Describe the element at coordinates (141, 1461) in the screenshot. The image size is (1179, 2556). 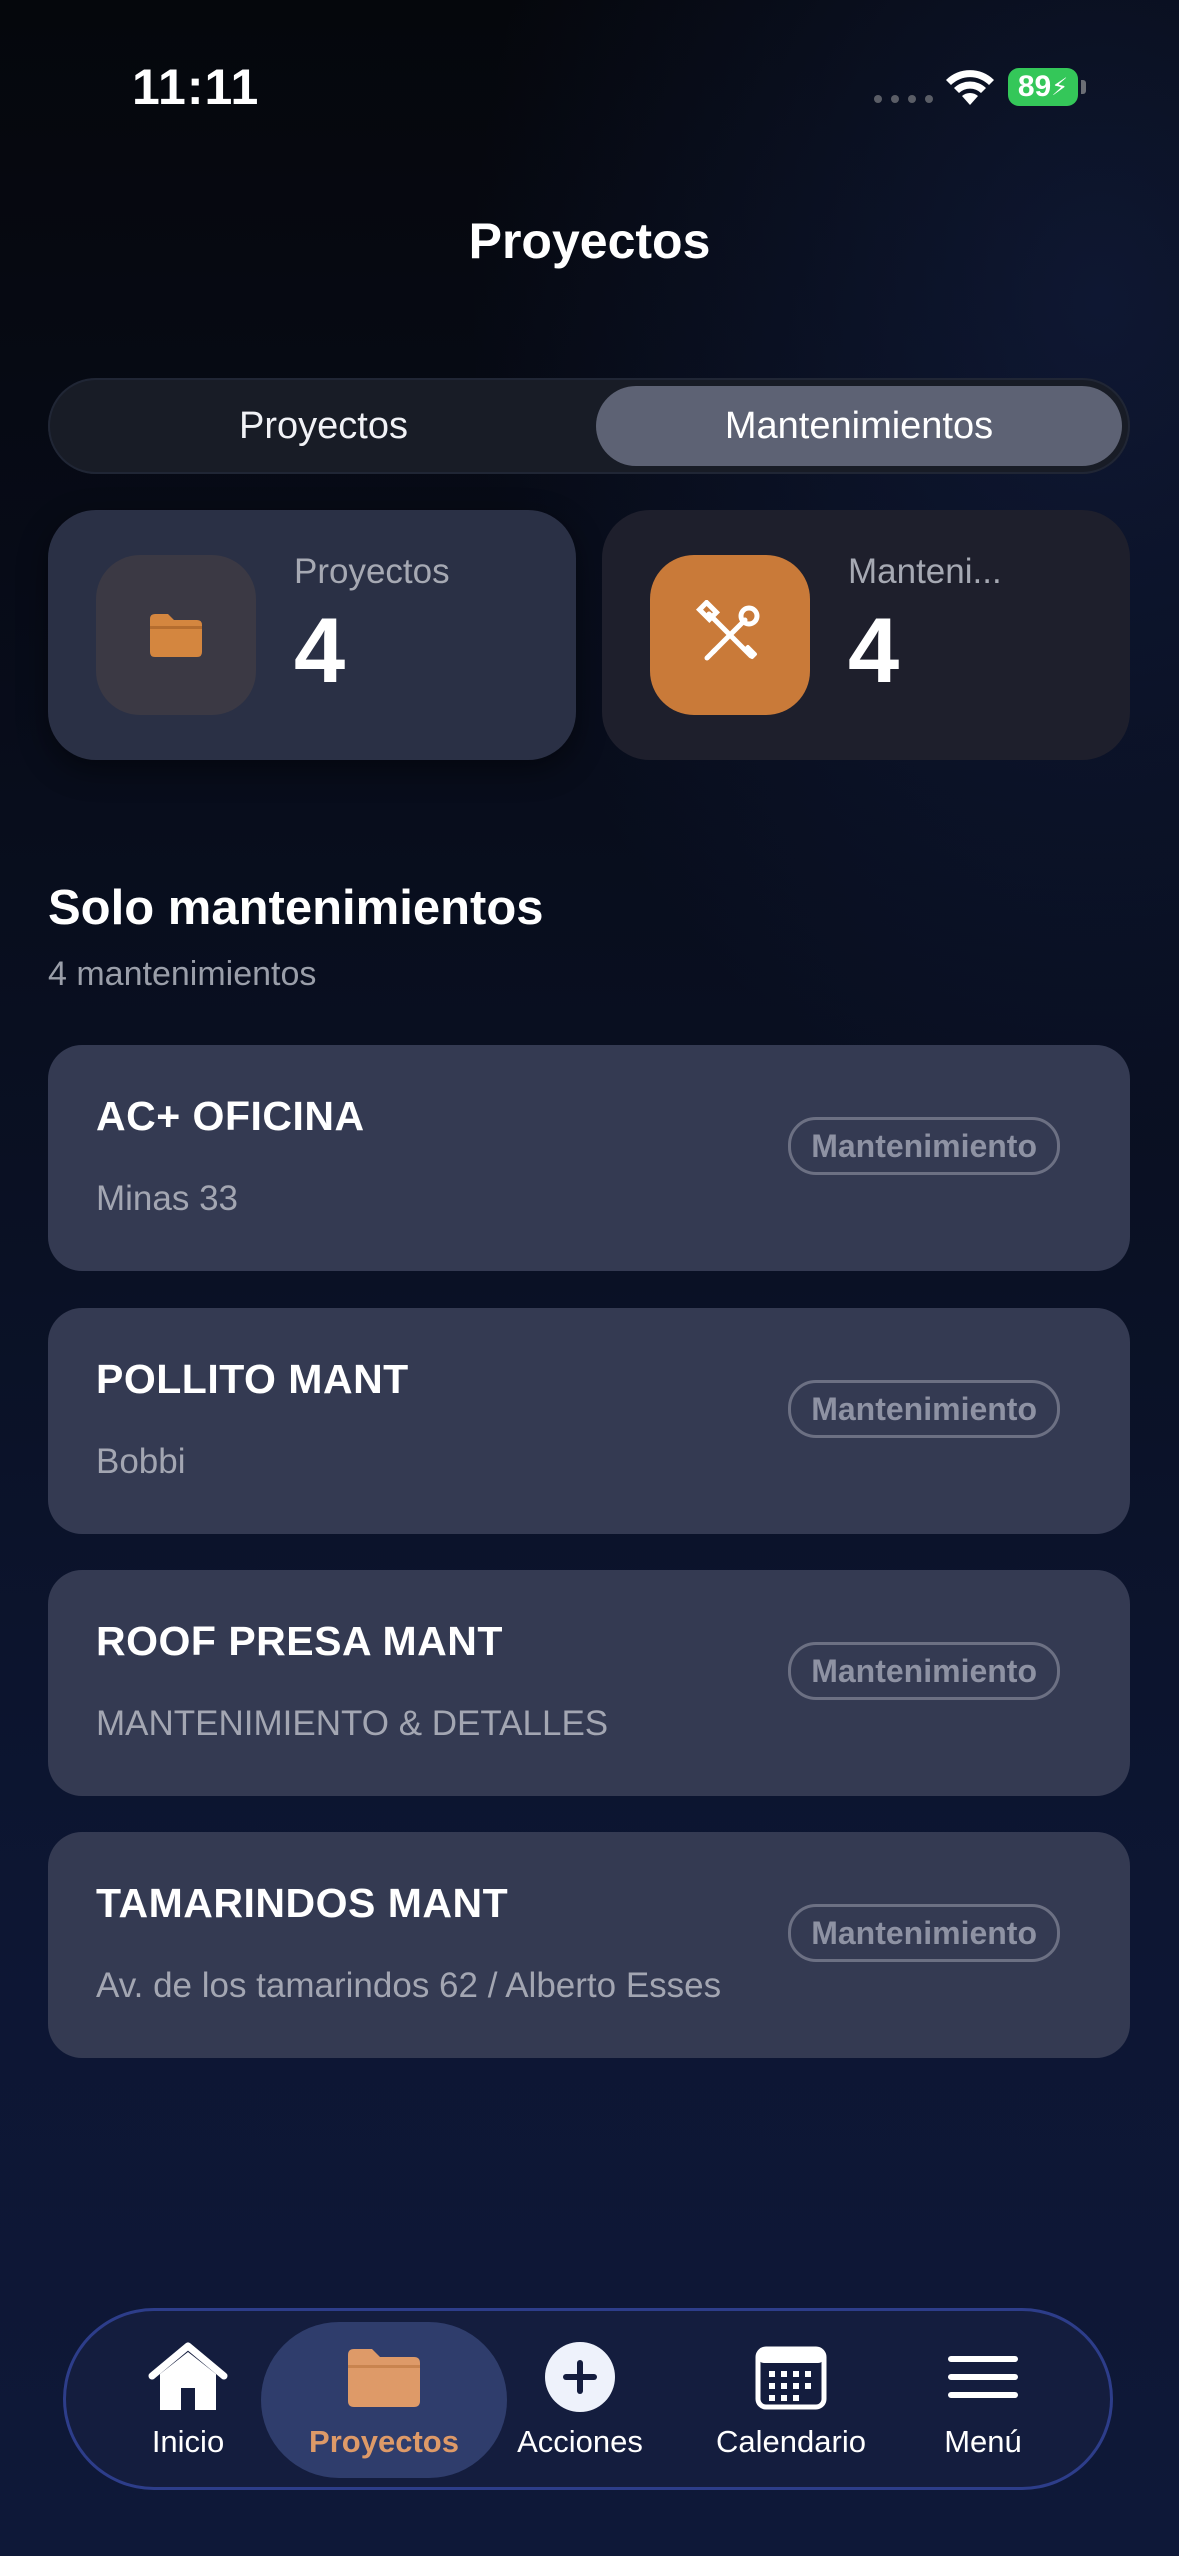
I see `item-subtitle: Bobbi` at that location.